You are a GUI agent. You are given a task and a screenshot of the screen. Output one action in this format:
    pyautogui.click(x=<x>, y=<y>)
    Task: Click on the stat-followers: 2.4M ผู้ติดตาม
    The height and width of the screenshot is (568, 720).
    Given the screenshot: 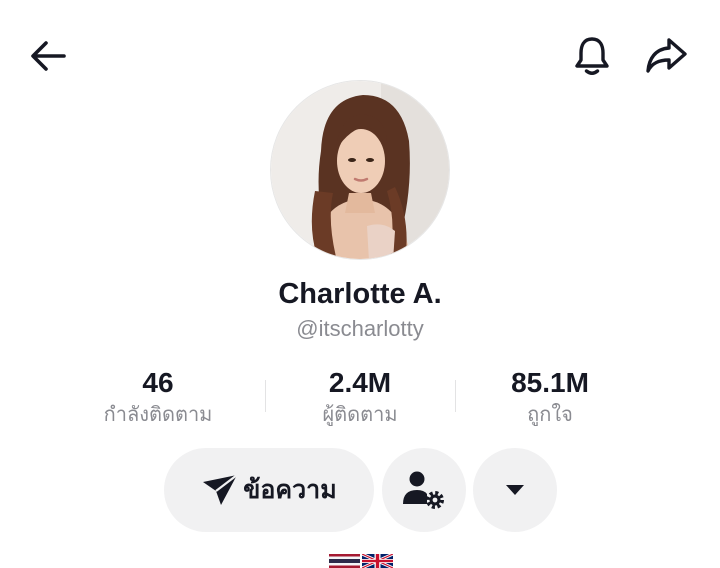 What is the action you would take?
    pyautogui.click(x=360, y=398)
    